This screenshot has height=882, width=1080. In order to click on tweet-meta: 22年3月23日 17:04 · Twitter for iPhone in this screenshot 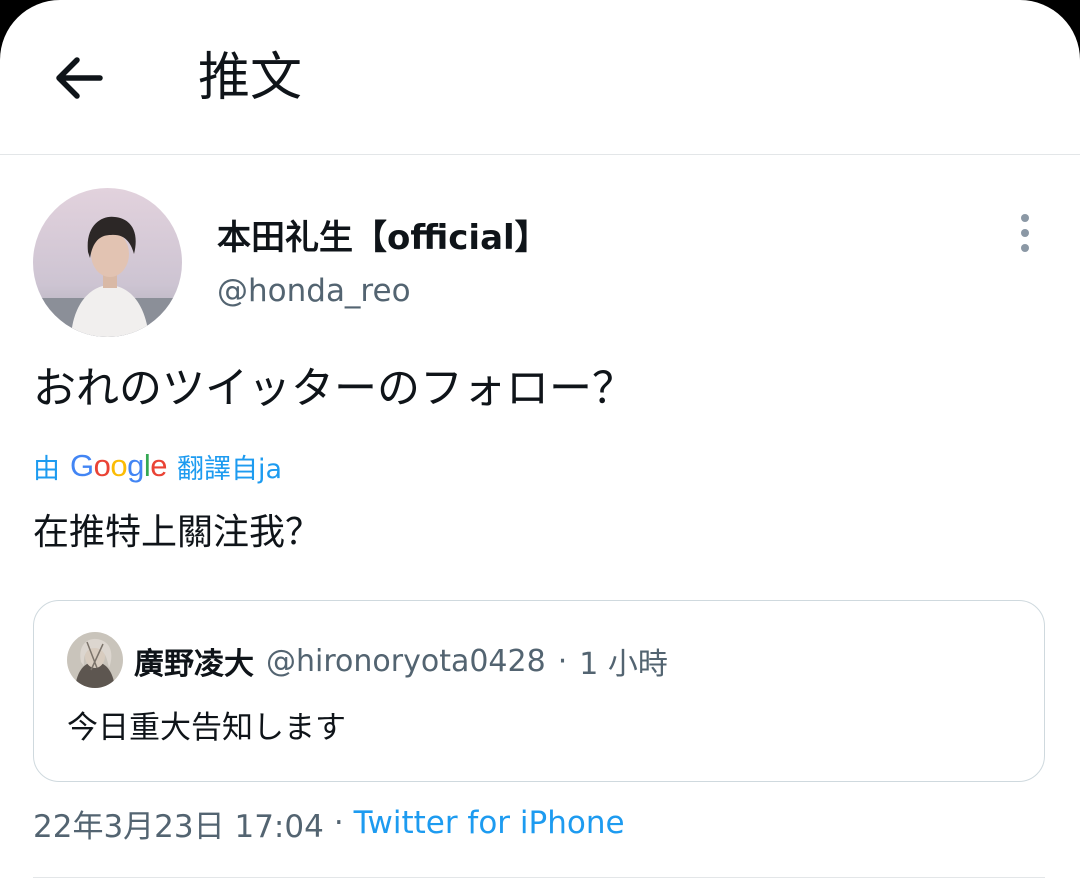, I will do `click(329, 823)`.